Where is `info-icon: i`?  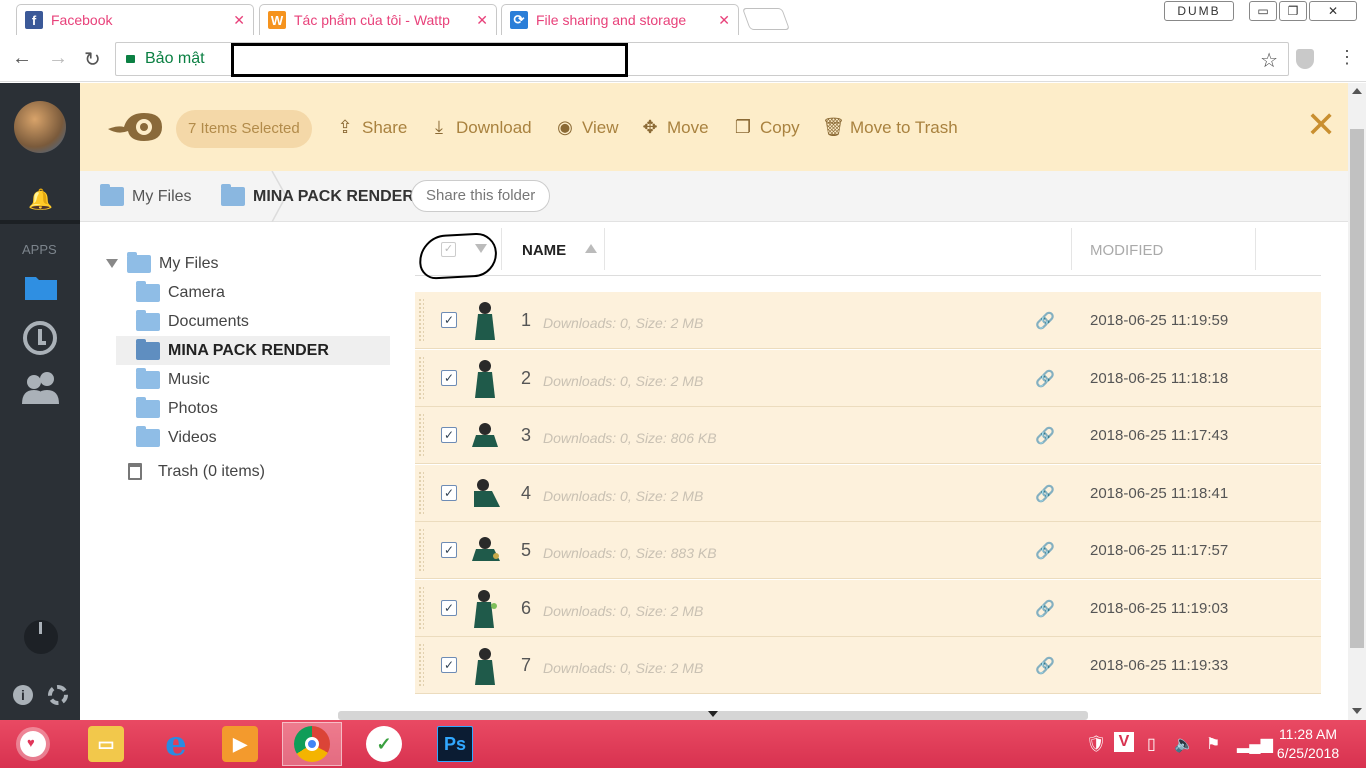
info-icon: i is located at coordinates (23, 695).